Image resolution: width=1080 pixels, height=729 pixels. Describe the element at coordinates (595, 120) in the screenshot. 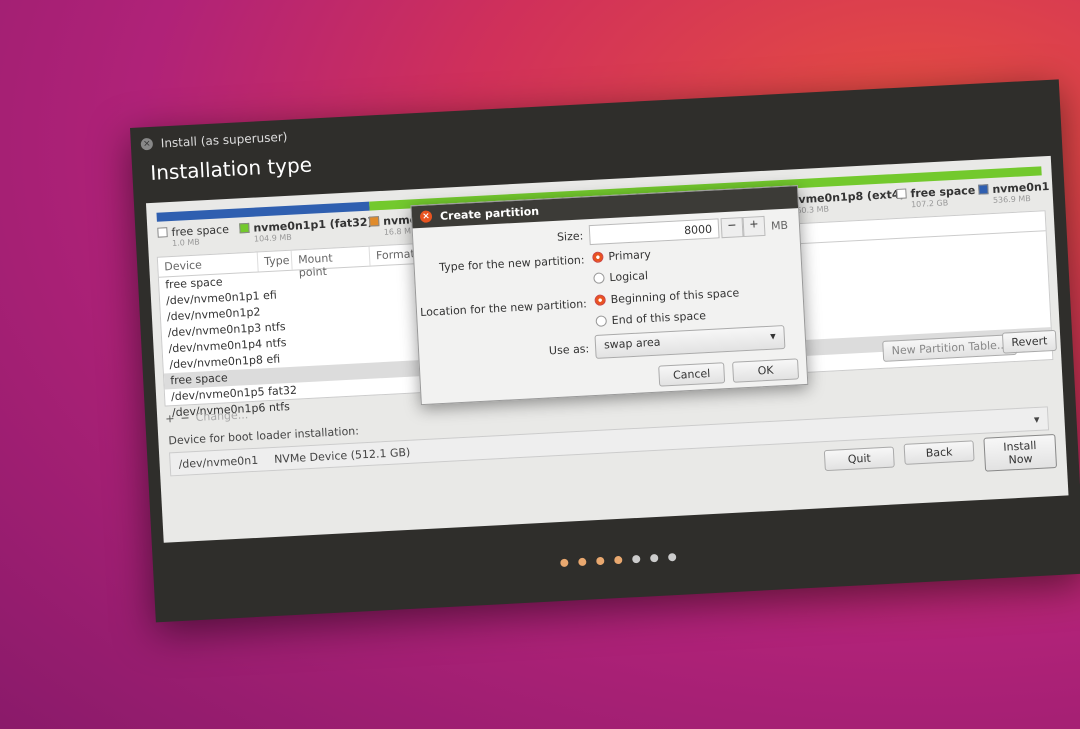

I see `title-bar: × Install (as superuser)` at that location.